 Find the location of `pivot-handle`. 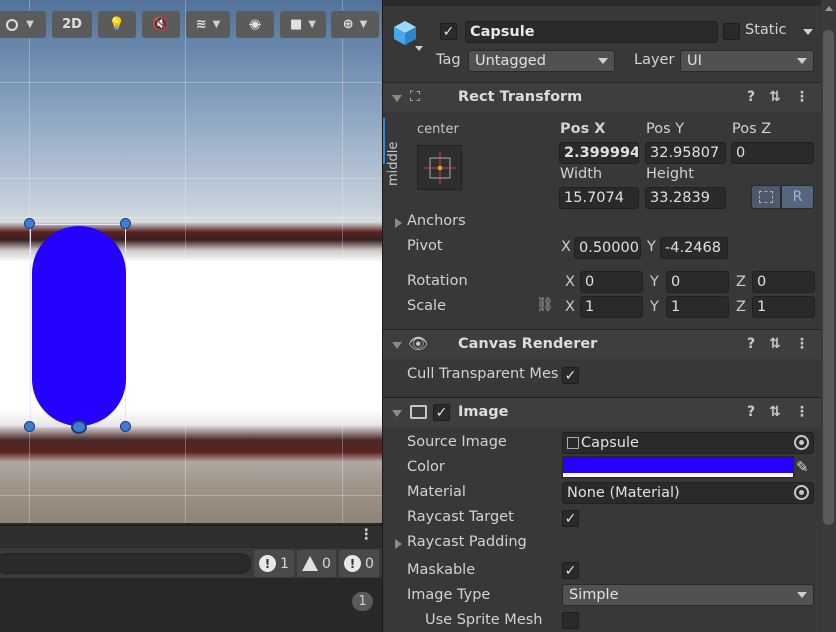

pivot-handle is located at coordinates (79, 427).